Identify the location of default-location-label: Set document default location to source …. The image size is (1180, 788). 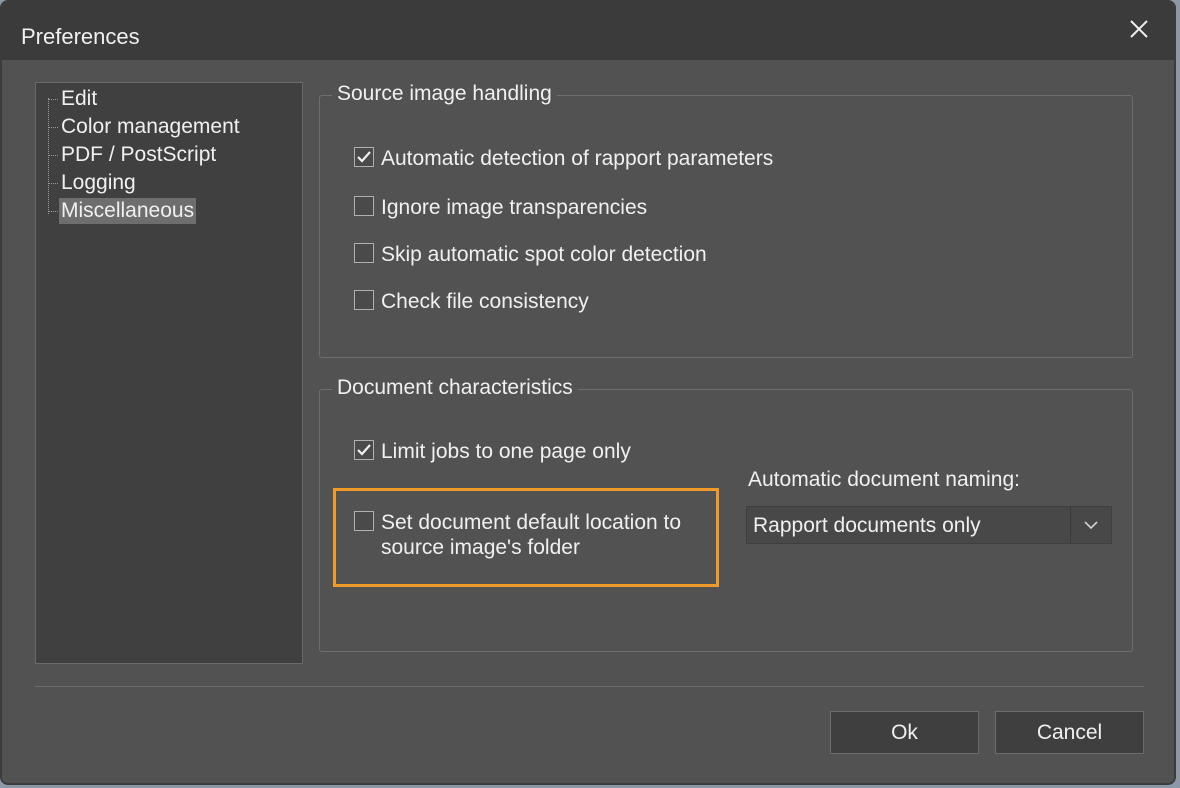
(531, 535).